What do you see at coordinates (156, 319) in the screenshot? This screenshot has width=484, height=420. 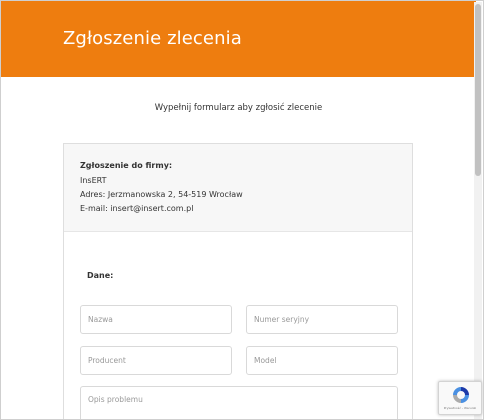 I see `nazwa-input` at bounding box center [156, 319].